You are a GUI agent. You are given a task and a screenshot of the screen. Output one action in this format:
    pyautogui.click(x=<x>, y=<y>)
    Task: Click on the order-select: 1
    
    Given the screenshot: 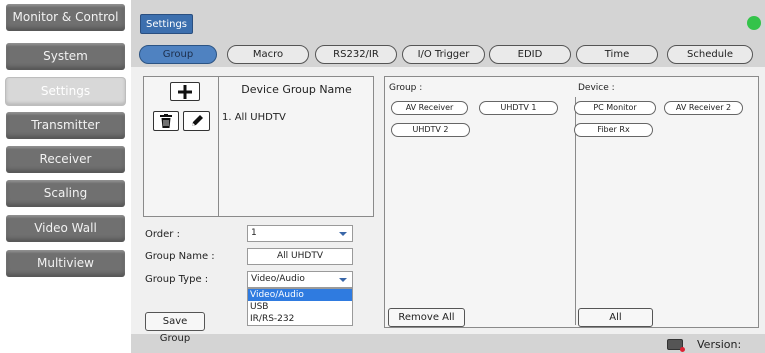 What is the action you would take?
    pyautogui.click(x=300, y=233)
    